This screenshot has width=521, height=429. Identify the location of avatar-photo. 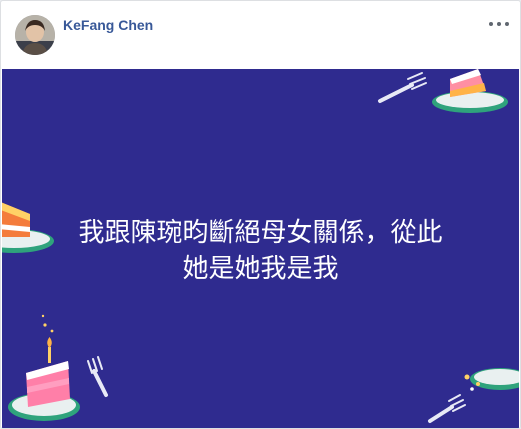
(35, 35).